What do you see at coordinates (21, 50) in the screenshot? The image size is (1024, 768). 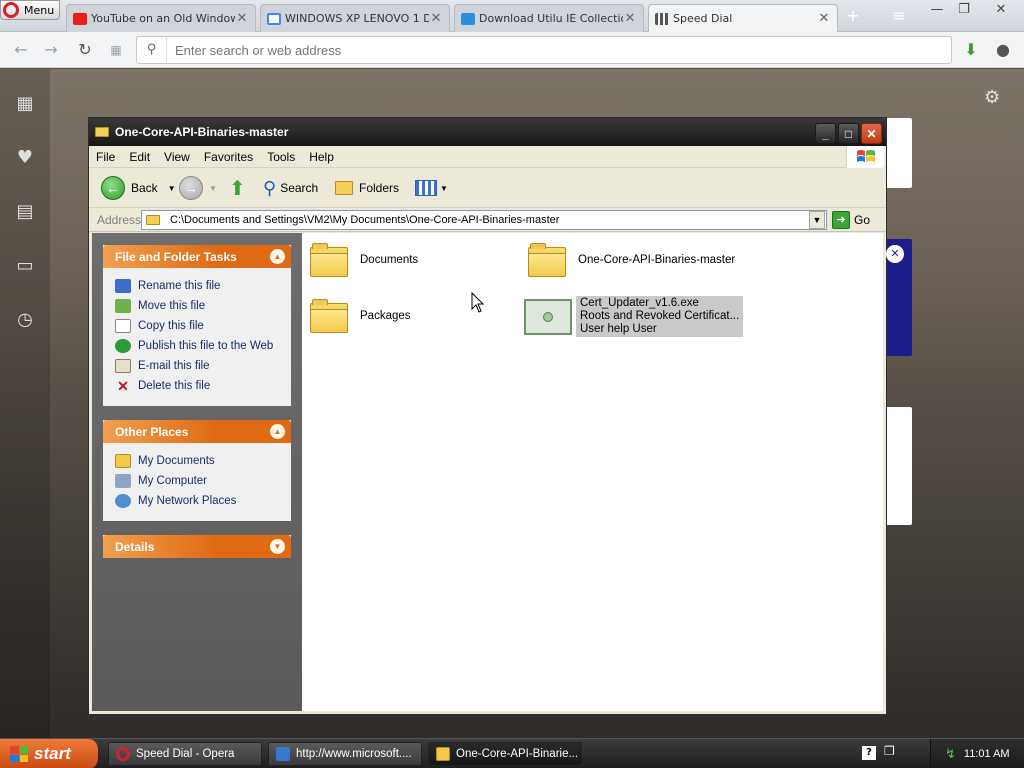 I see `back-arrow-icon: ←` at bounding box center [21, 50].